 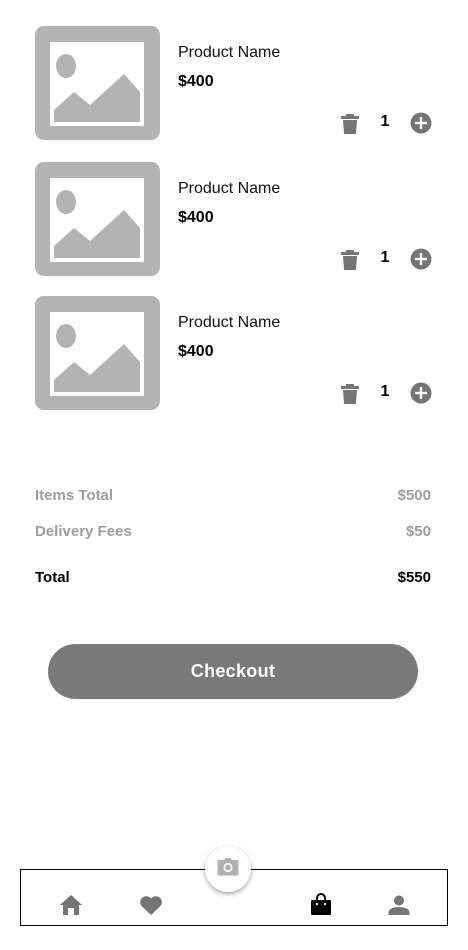 I want to click on camera-button, so click(x=228, y=869).